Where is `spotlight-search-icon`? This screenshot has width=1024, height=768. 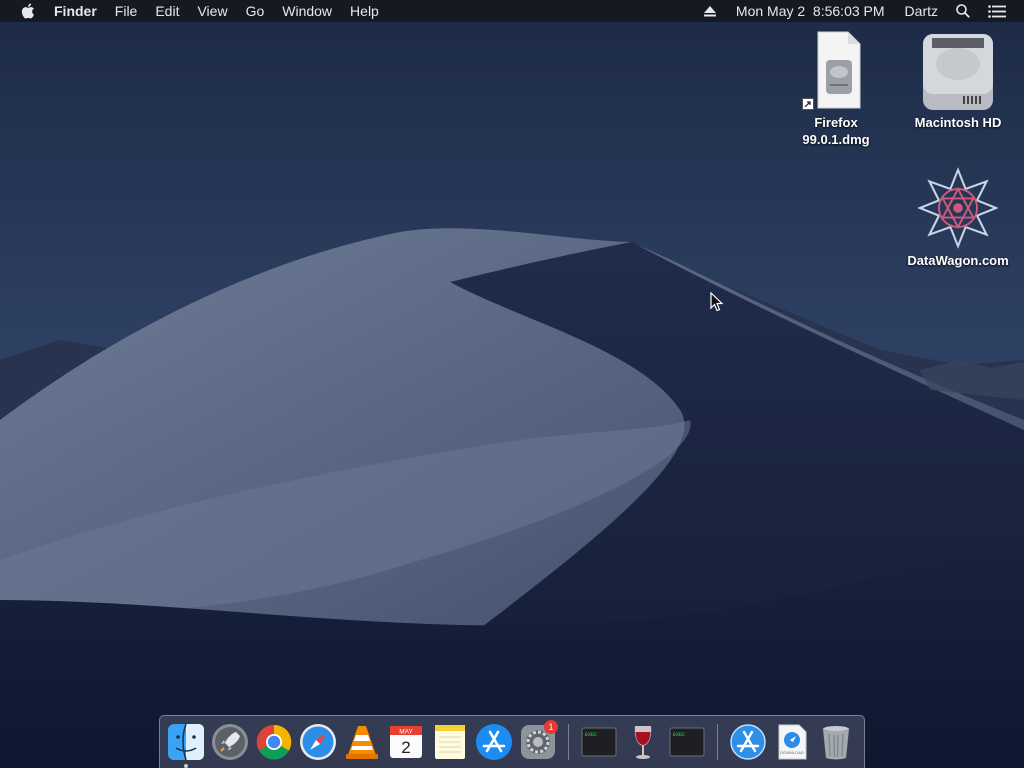 spotlight-search-icon is located at coordinates (966, 11).